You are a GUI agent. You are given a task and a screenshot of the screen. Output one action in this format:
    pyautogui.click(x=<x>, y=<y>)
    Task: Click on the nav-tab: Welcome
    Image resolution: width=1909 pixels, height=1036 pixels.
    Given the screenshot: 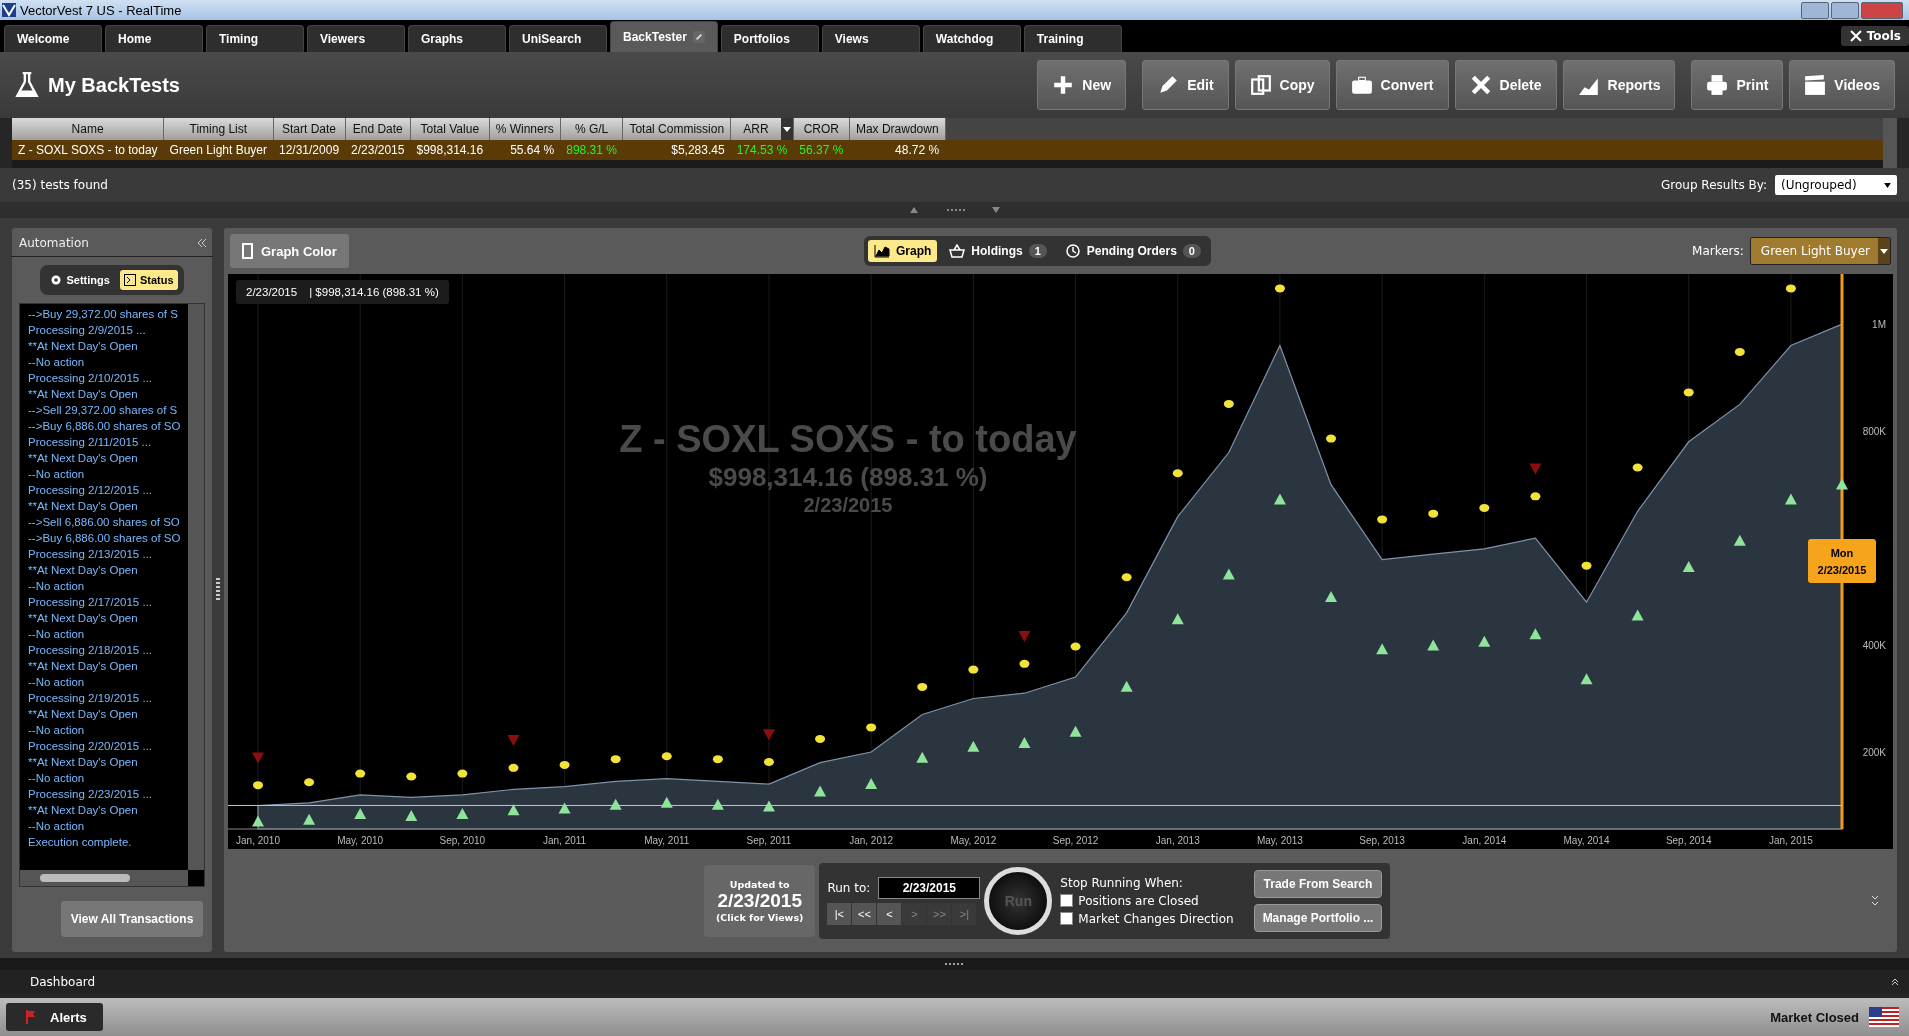 What is the action you would take?
    pyautogui.click(x=53, y=38)
    